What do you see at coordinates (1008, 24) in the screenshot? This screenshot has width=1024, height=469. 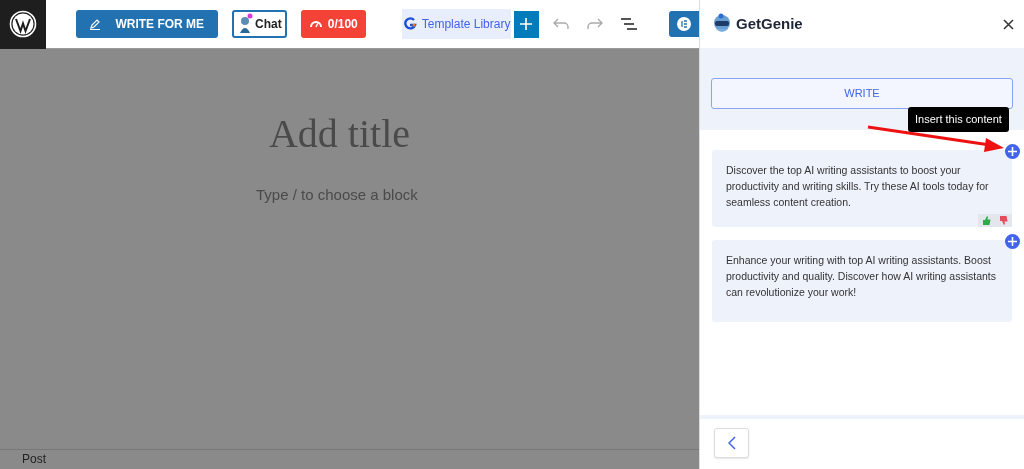 I see `close-icon` at bounding box center [1008, 24].